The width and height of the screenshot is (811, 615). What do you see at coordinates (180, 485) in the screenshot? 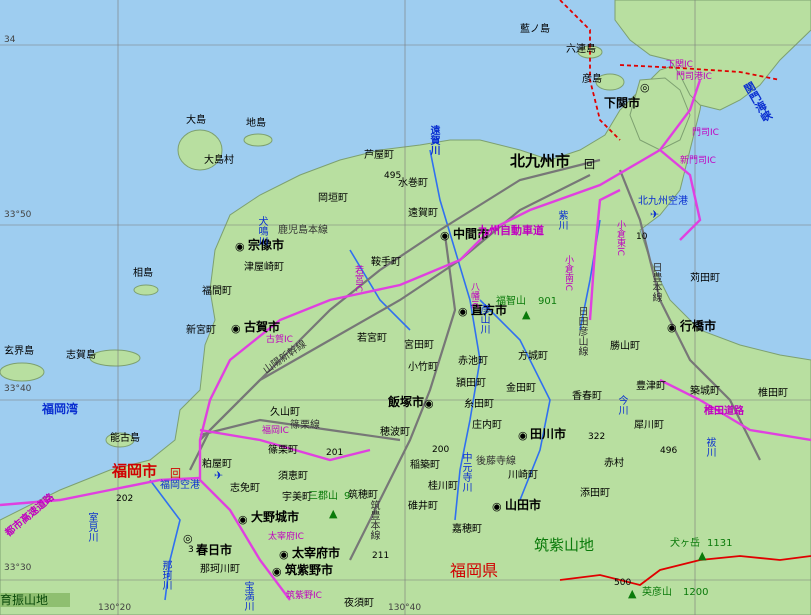
I see `airport-fukuoka: 福岡空港` at bounding box center [180, 485].